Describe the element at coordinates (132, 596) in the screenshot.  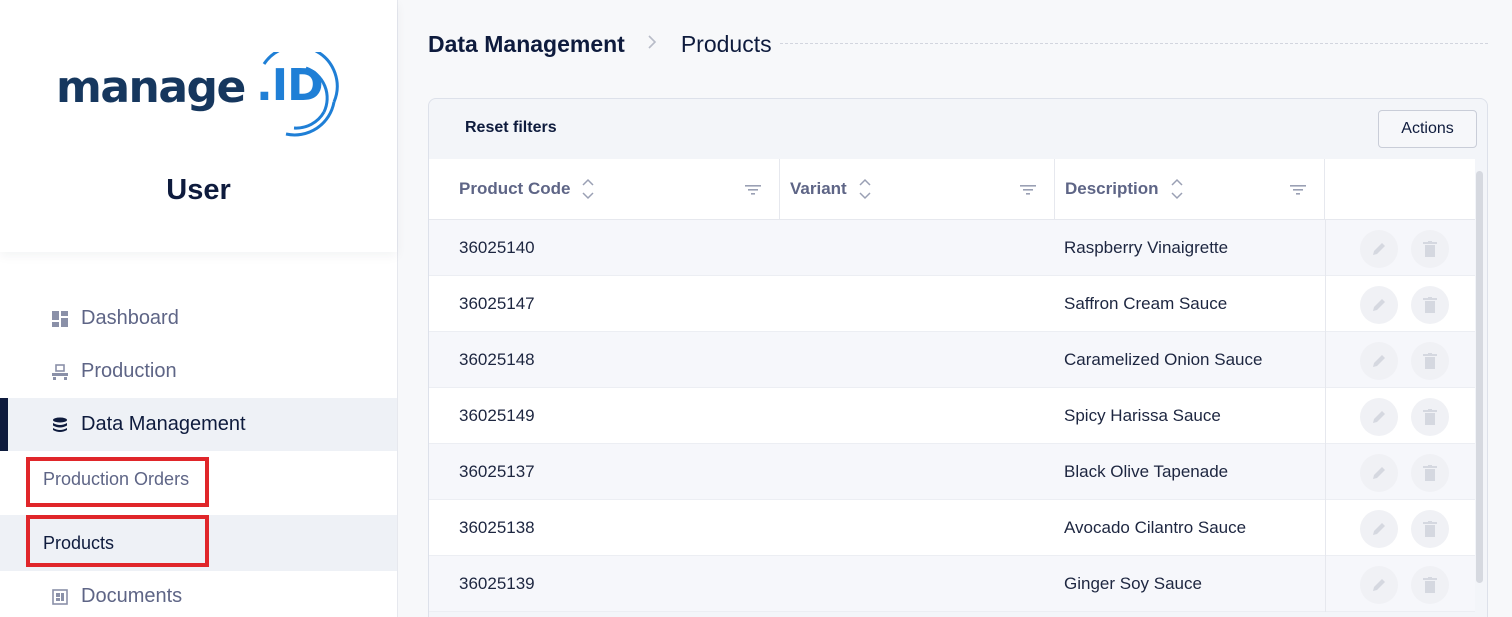
I see `sidebar-item-label: Documents` at that location.